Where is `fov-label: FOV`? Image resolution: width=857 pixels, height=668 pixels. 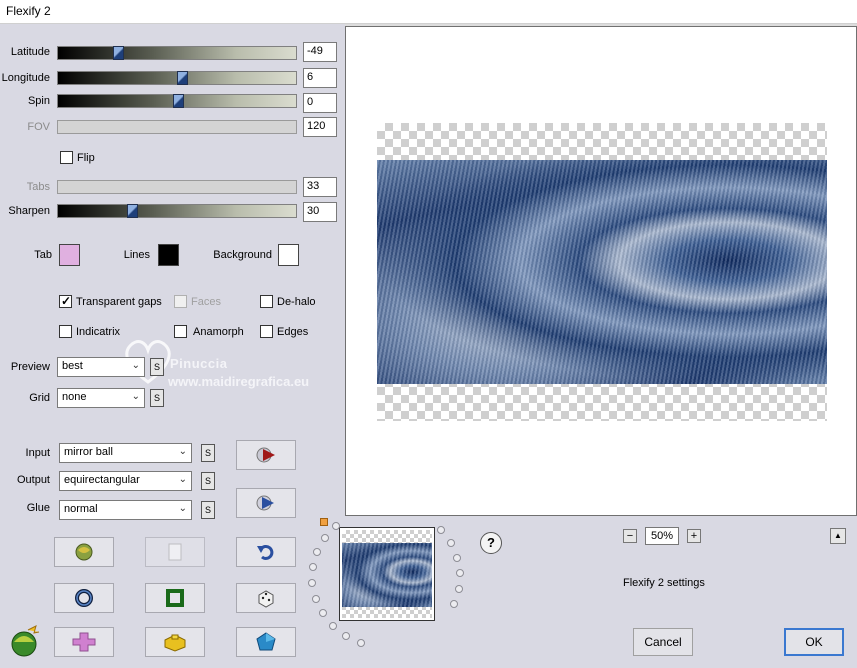
fov-label: FOV is located at coordinates (38, 127).